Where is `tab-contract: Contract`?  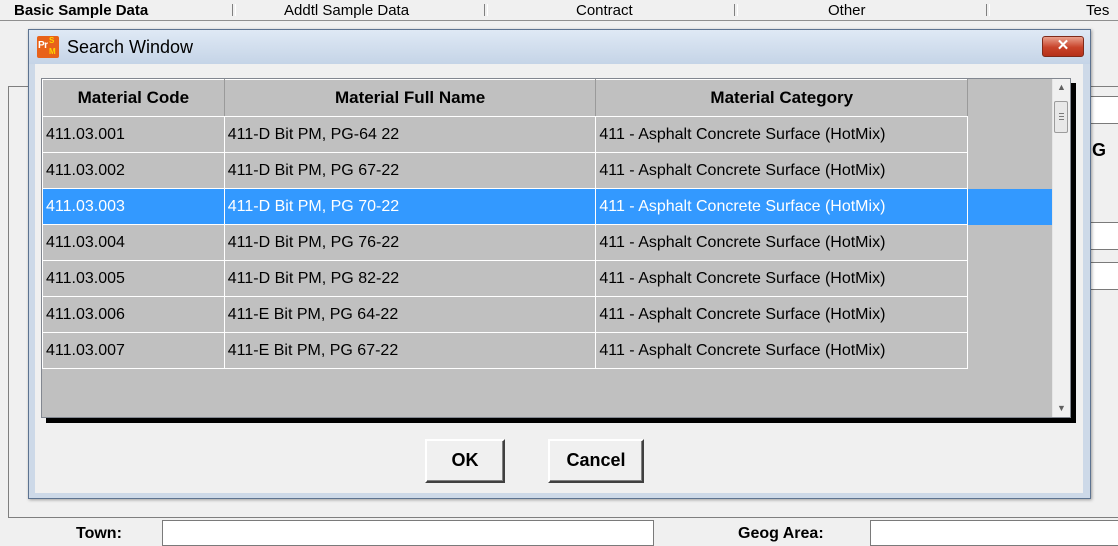 tab-contract: Contract is located at coordinates (604, 10).